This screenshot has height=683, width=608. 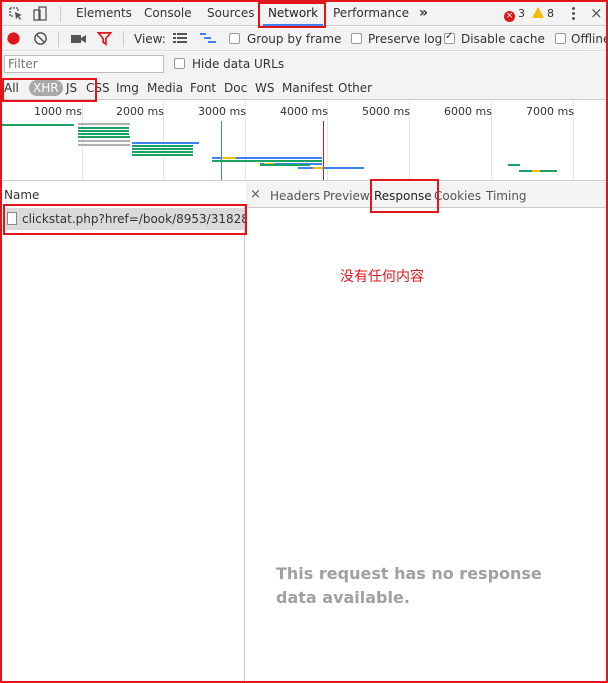 What do you see at coordinates (179, 63) in the screenshot?
I see `hide-data-urls-checkbox` at bounding box center [179, 63].